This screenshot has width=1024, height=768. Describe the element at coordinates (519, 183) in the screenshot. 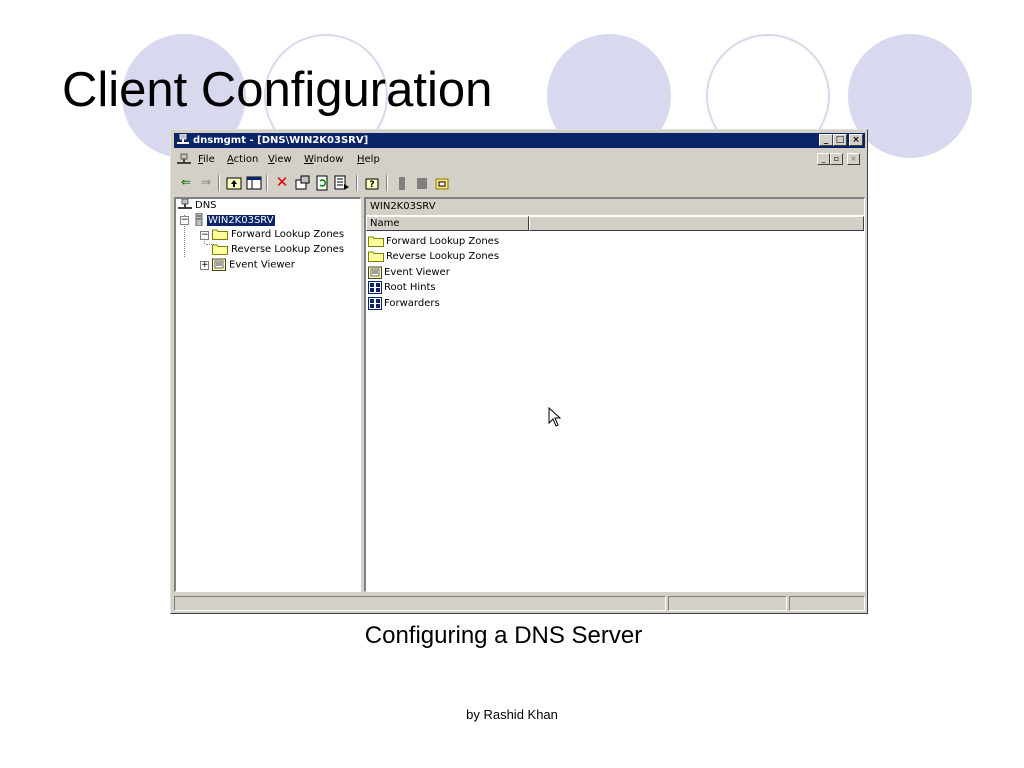

I see `toolbar: ⇐ ⇒ ✕ ?` at that location.